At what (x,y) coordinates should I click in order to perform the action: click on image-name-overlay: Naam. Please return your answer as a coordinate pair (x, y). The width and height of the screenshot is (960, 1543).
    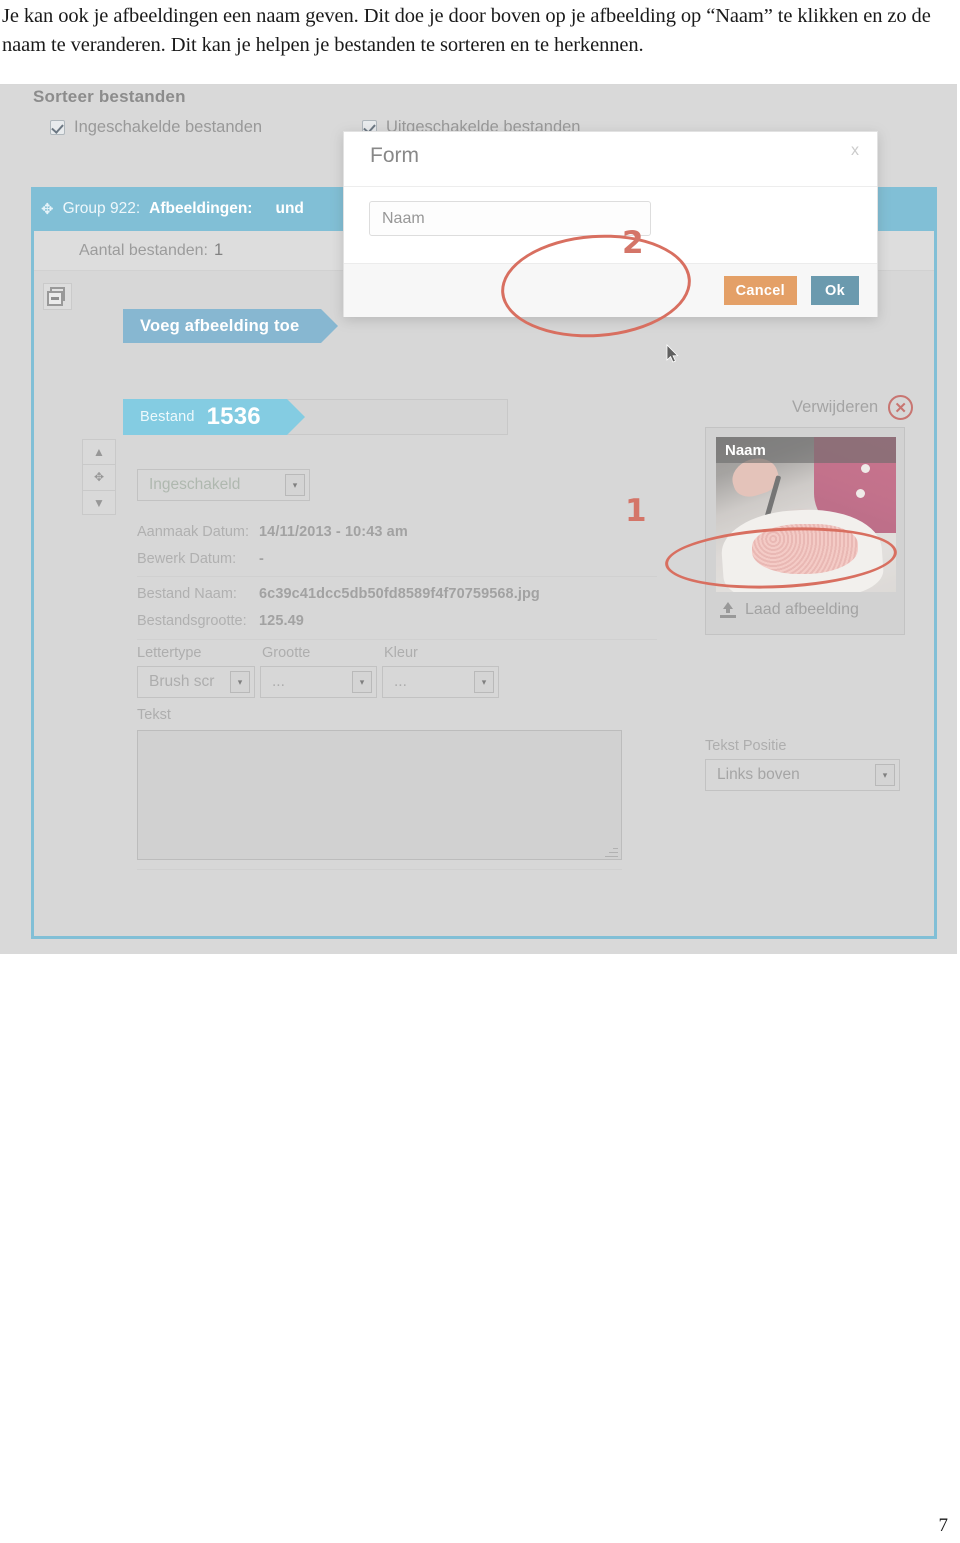
    Looking at the image, I should click on (806, 450).